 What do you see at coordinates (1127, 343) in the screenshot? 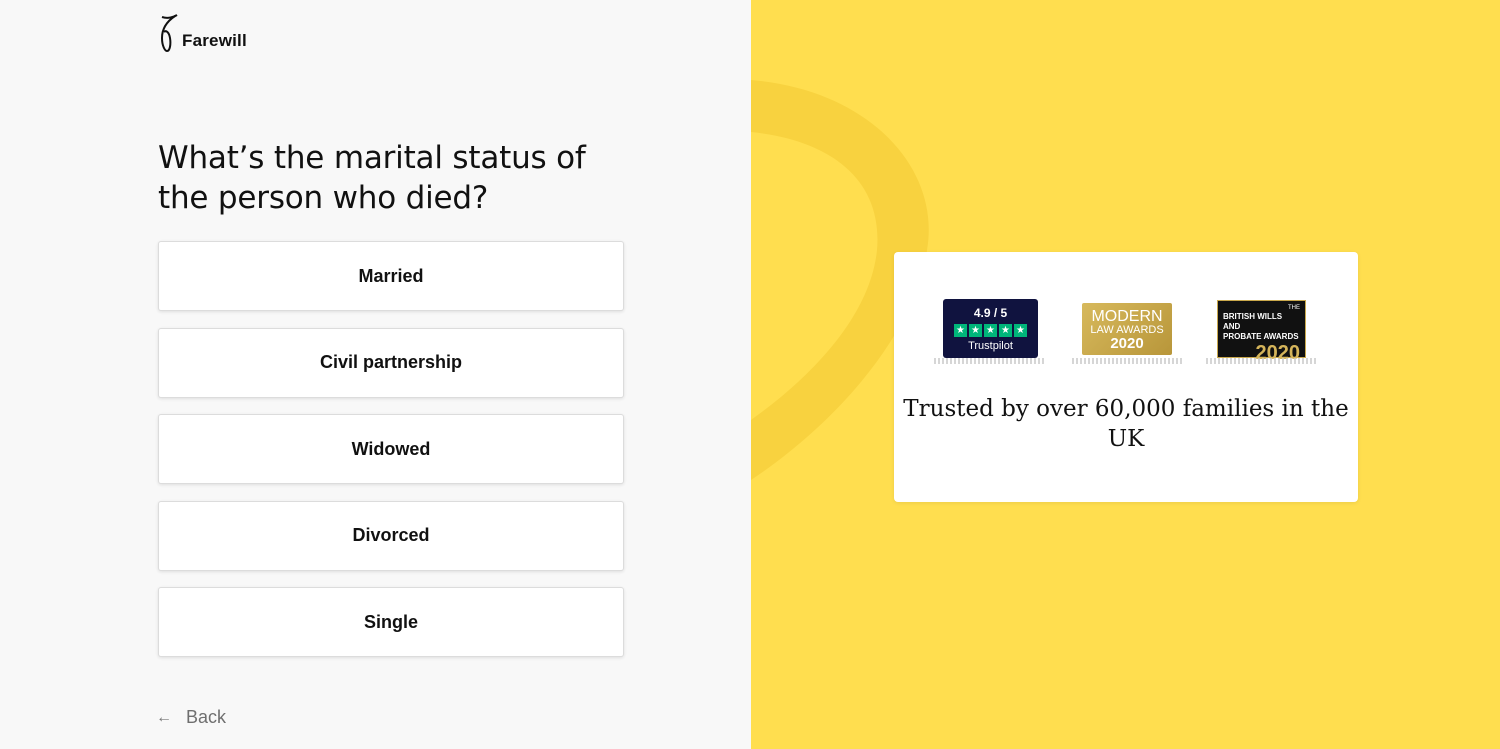
I see `modern-year: 2020` at bounding box center [1127, 343].